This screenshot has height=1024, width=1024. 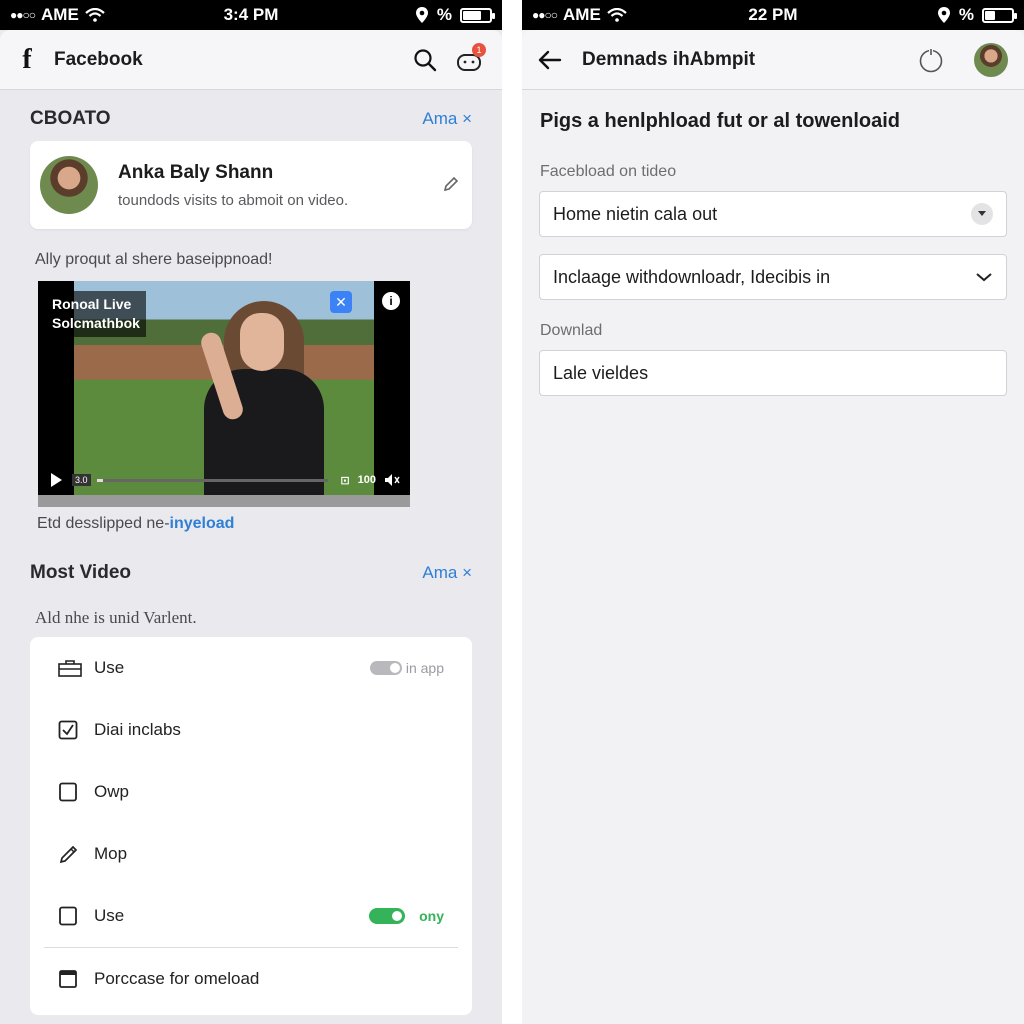 I want to click on list-item-label: Diai inclabs, so click(x=137, y=729).